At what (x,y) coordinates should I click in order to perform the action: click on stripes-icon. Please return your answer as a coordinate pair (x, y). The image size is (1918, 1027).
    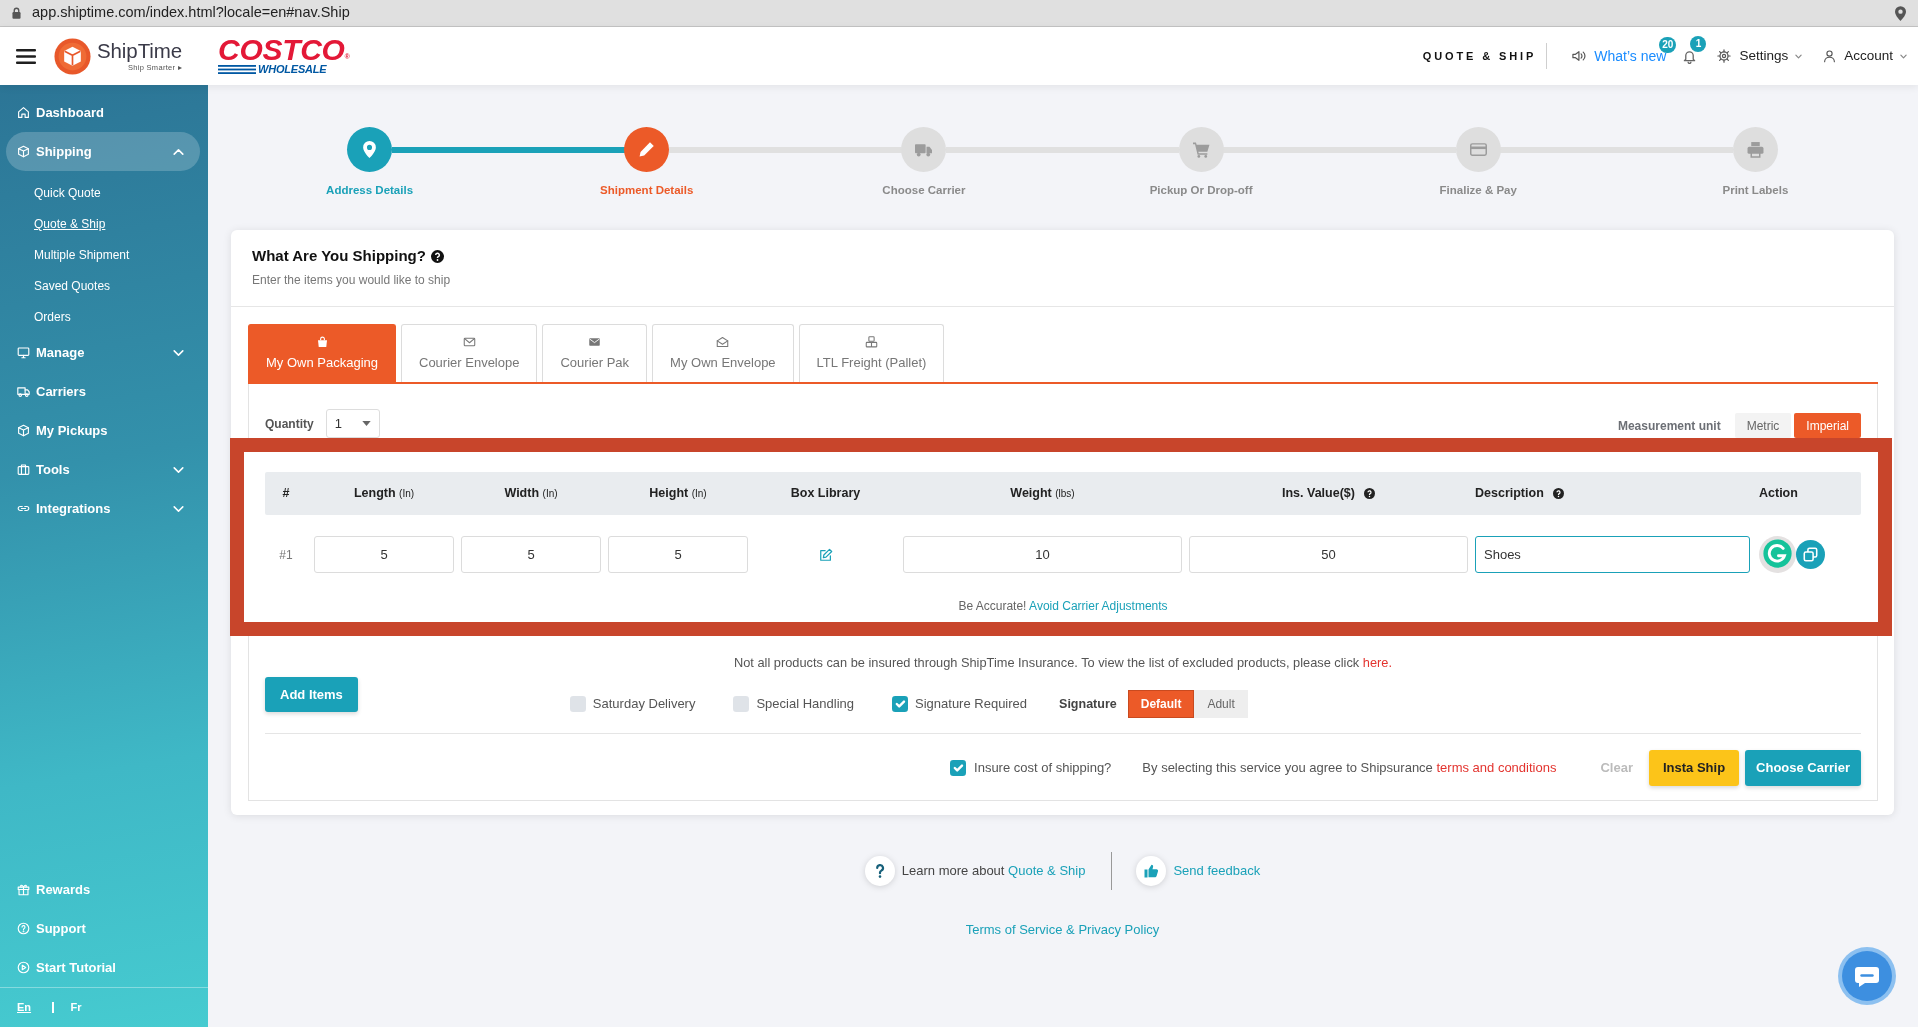
    Looking at the image, I should click on (237, 69).